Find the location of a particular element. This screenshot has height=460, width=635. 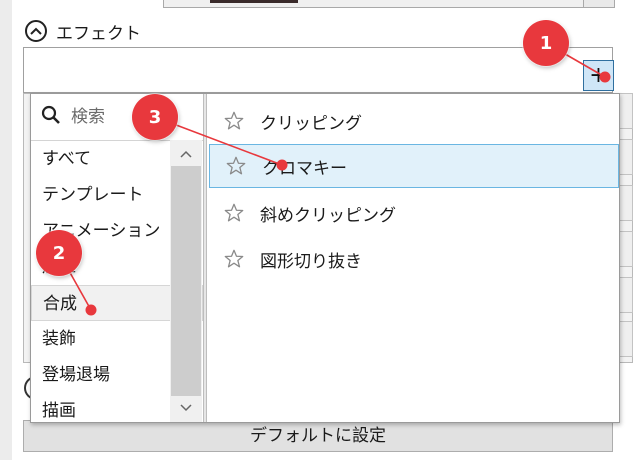

annotation-badge-1: 1 is located at coordinates (546, 43).